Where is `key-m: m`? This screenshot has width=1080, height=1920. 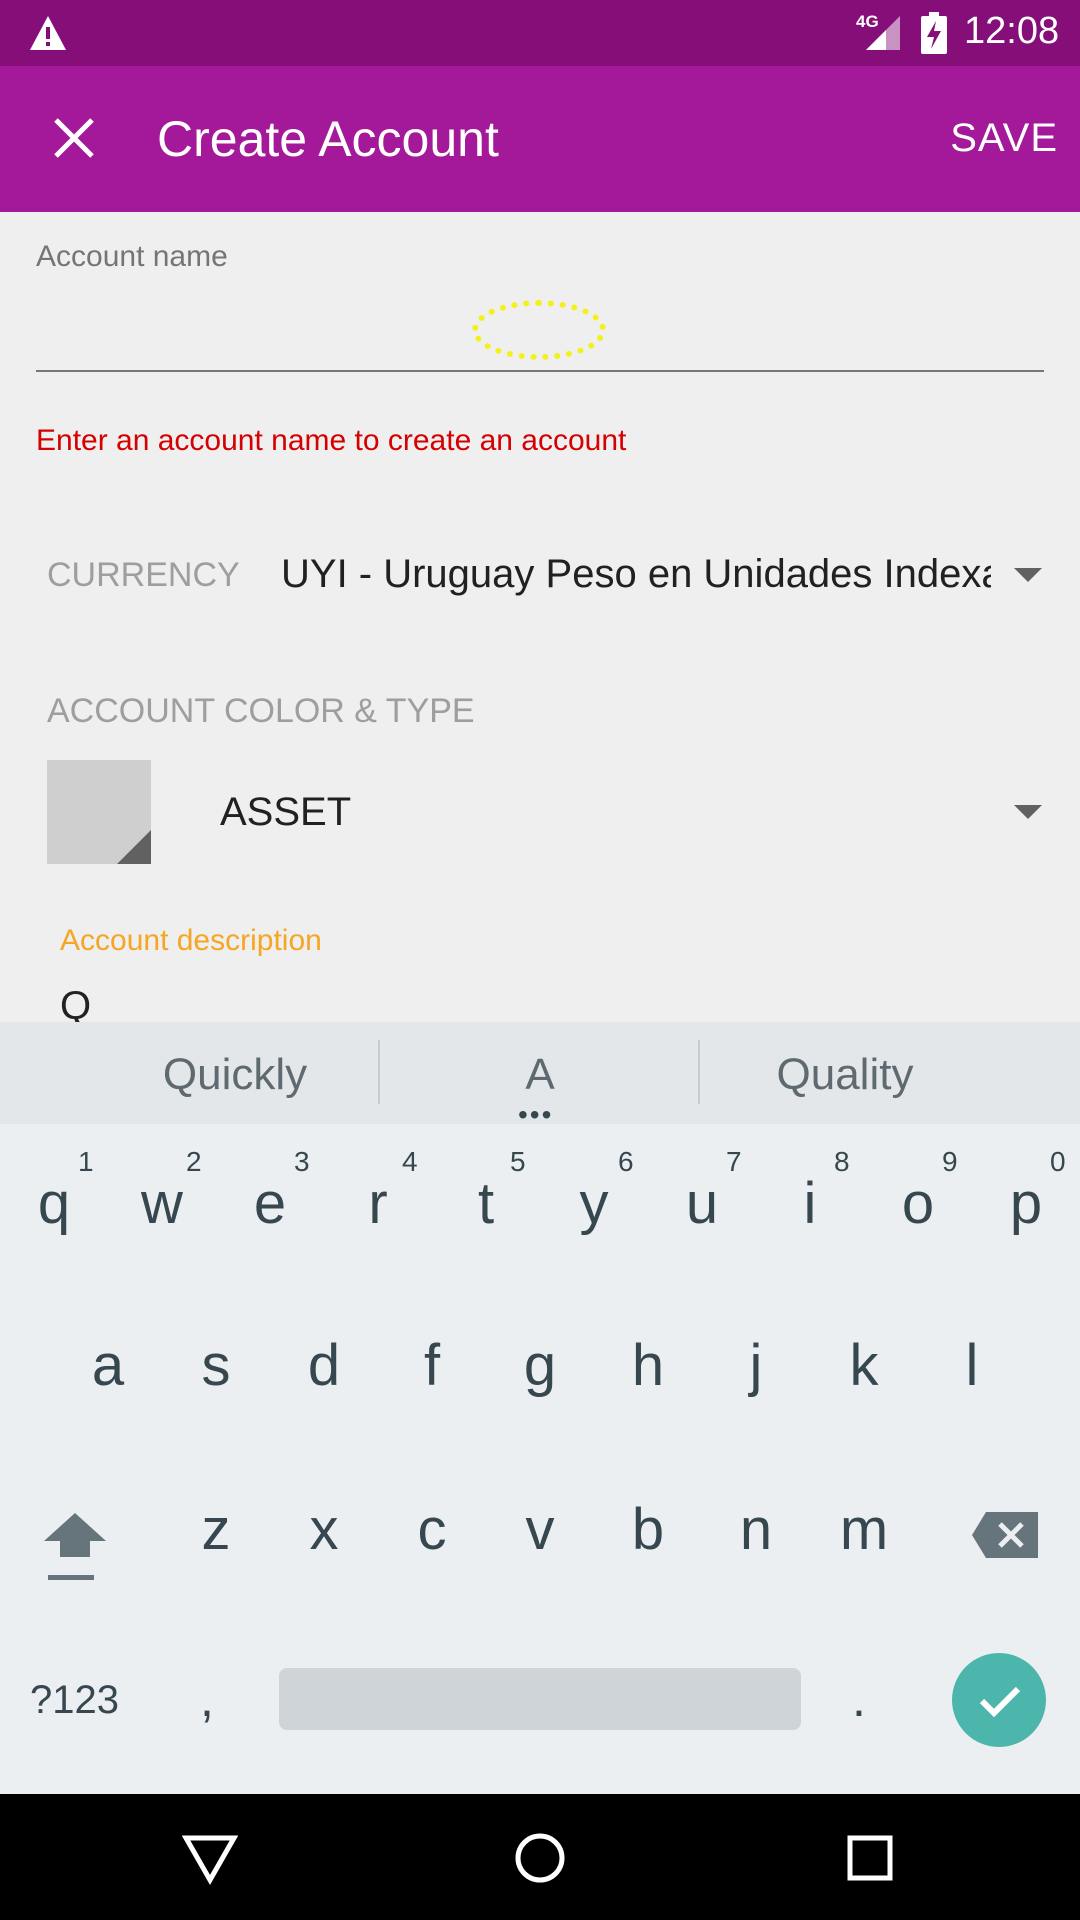 key-m: m is located at coordinates (864, 1529).